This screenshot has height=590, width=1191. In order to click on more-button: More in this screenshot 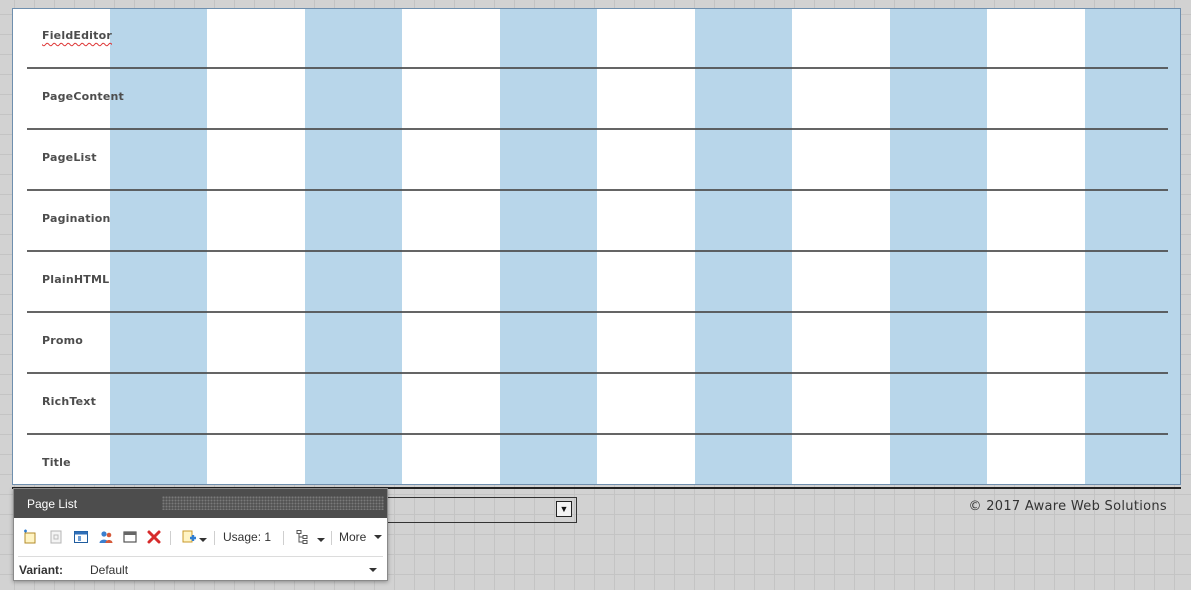, I will do `click(360, 537)`.